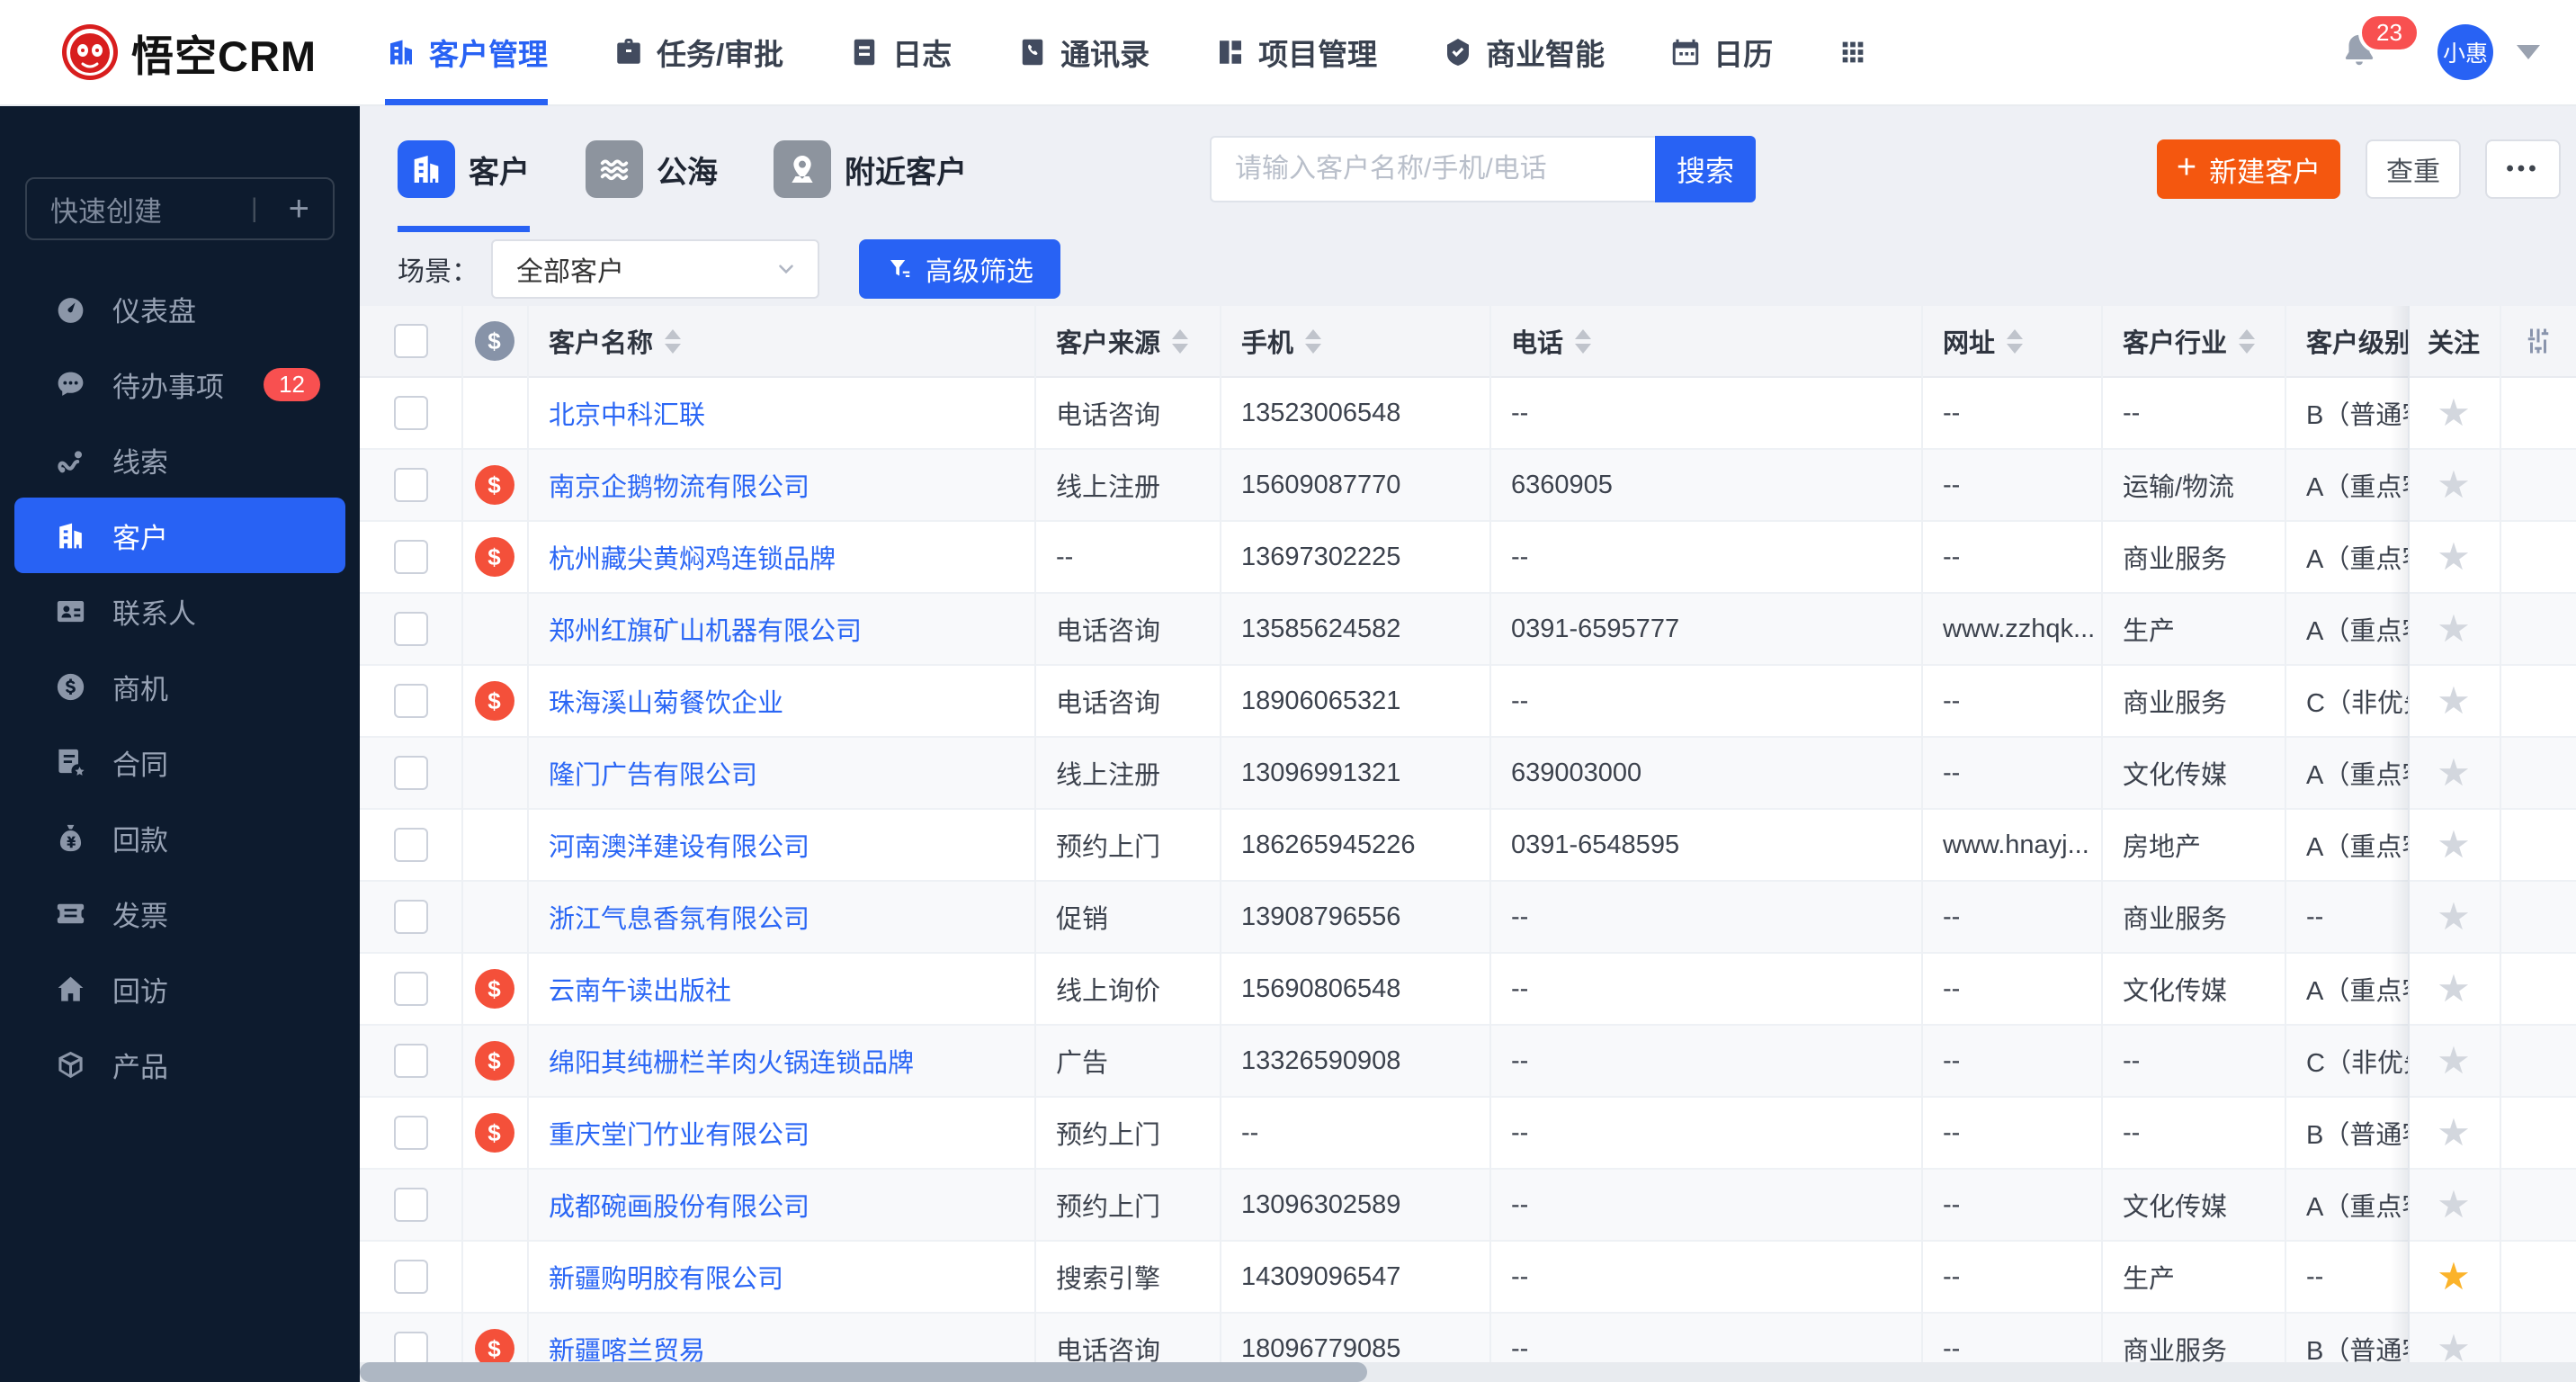 The width and height of the screenshot is (2576, 1382). Describe the element at coordinates (494, 629) in the screenshot. I see `deal-cell: $` at that location.